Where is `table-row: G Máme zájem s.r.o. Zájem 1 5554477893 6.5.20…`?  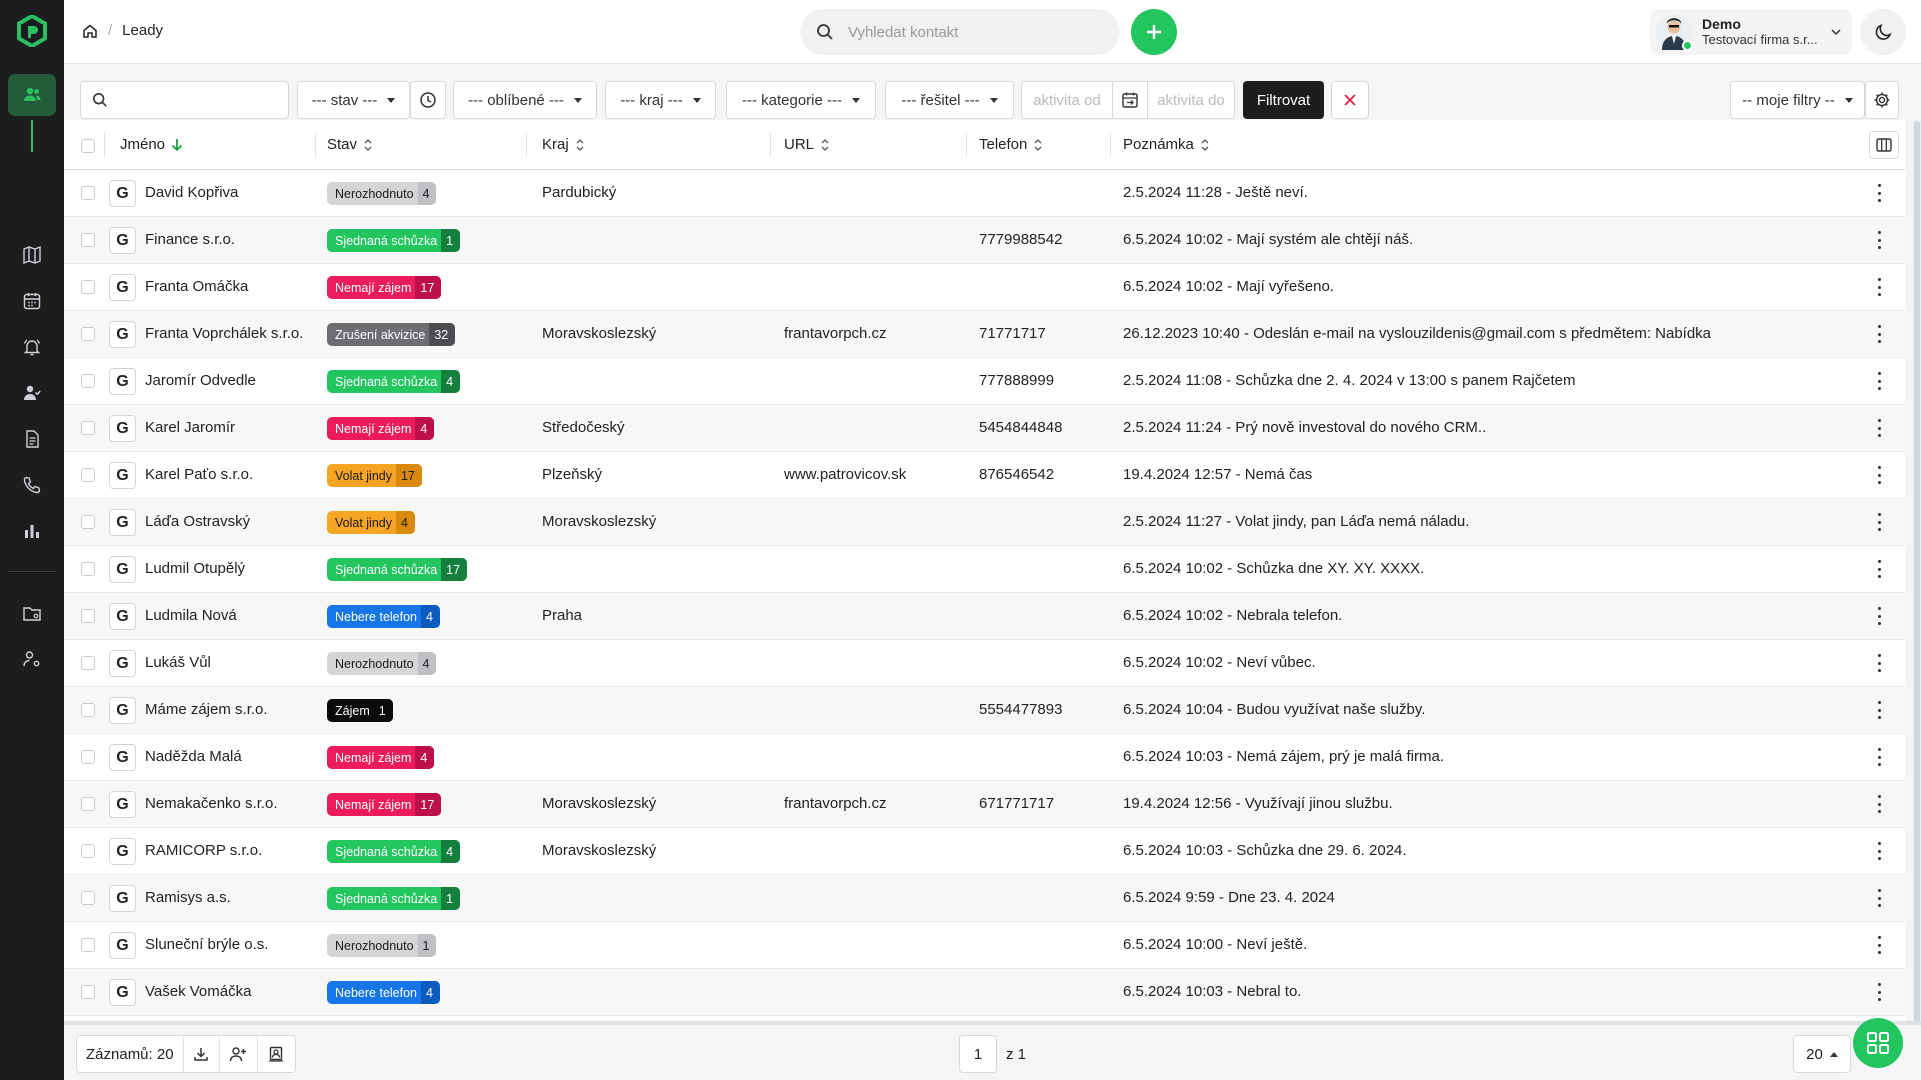 table-row: G Máme zájem s.r.o. Zájem 1 5554477893 6.5.20… is located at coordinates (984, 710).